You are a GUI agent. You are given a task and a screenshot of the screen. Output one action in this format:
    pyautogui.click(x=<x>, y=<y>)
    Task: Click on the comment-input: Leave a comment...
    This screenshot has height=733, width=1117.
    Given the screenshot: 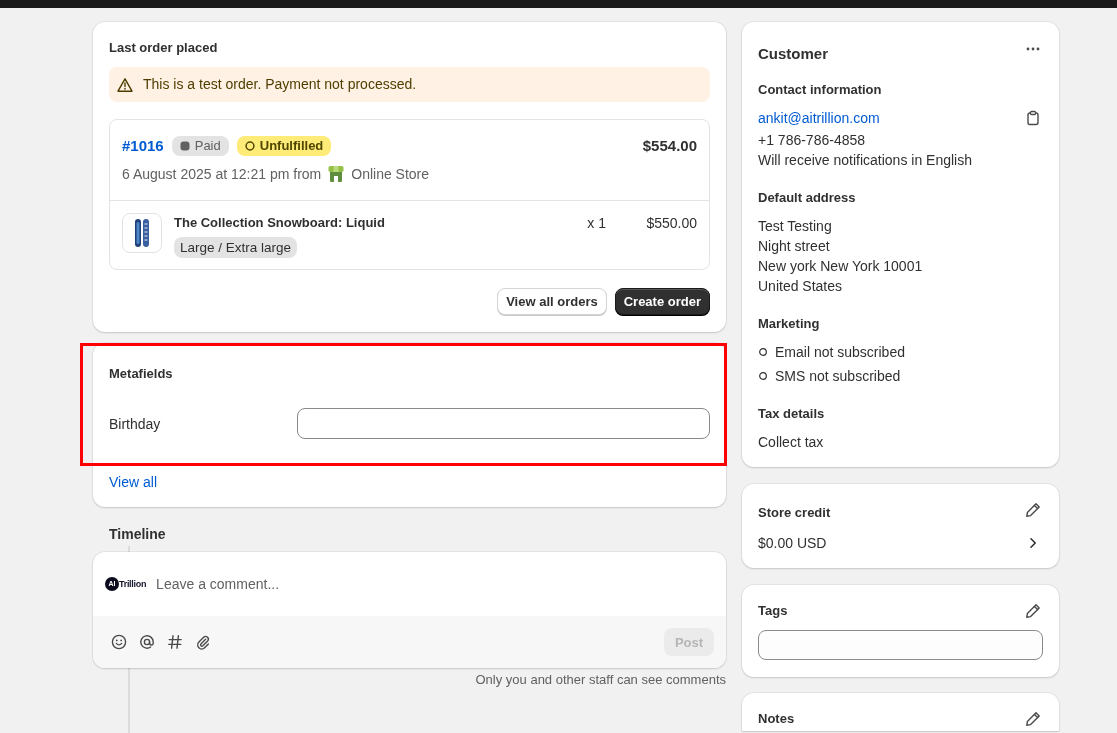 What is the action you would take?
    pyautogui.click(x=435, y=584)
    